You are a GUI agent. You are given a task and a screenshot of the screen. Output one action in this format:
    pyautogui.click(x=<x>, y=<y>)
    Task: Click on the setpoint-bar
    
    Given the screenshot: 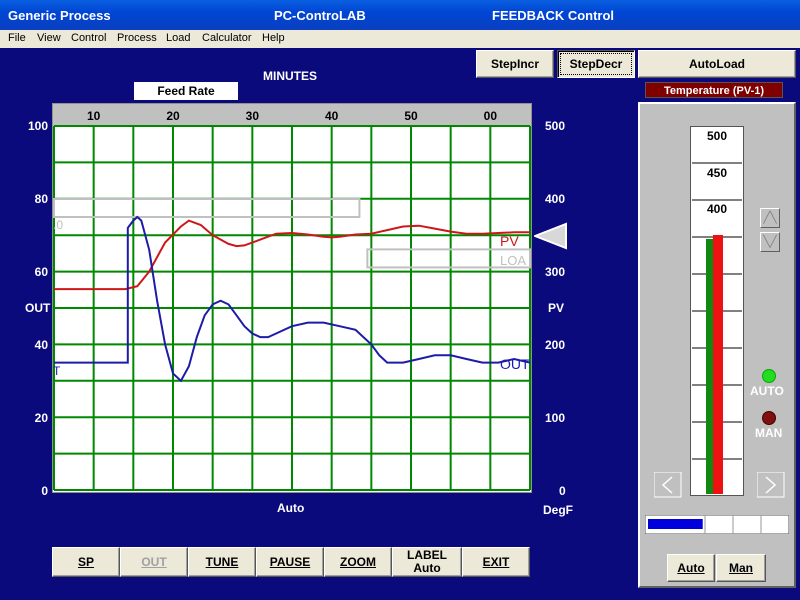 What is the action you would take?
    pyautogui.click(x=710, y=366)
    